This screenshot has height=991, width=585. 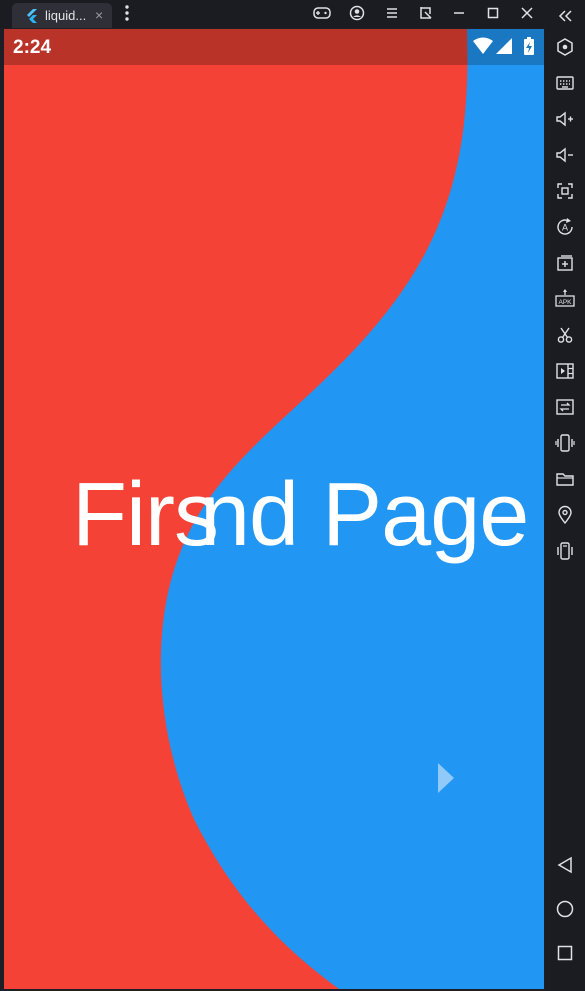 I want to click on flutter-logo-icon, so click(x=32, y=18).